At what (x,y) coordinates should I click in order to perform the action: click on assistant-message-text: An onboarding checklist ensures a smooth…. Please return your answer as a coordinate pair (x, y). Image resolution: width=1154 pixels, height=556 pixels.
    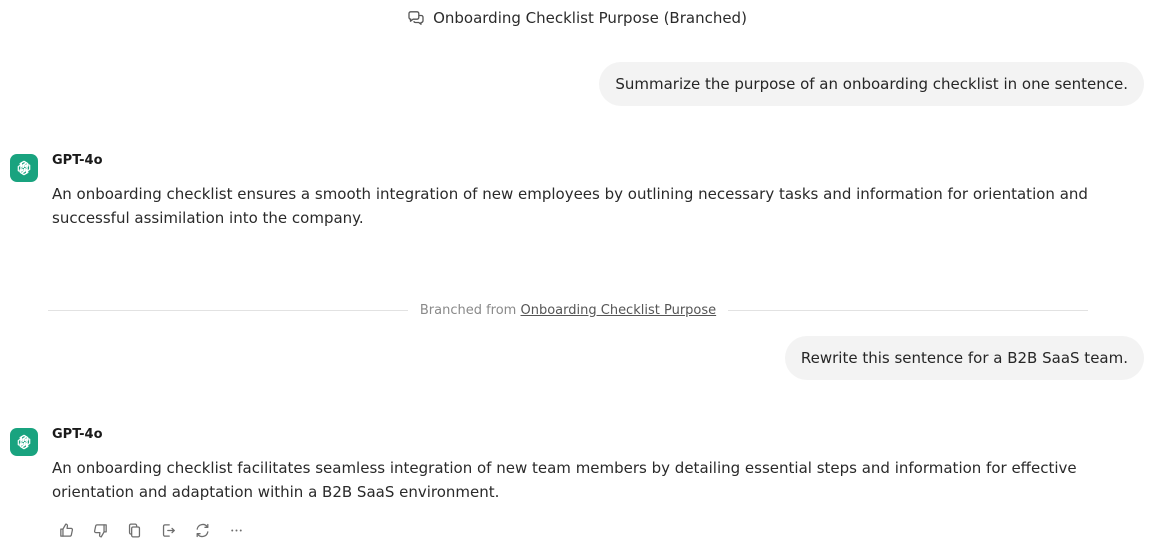
    Looking at the image, I should click on (570, 206).